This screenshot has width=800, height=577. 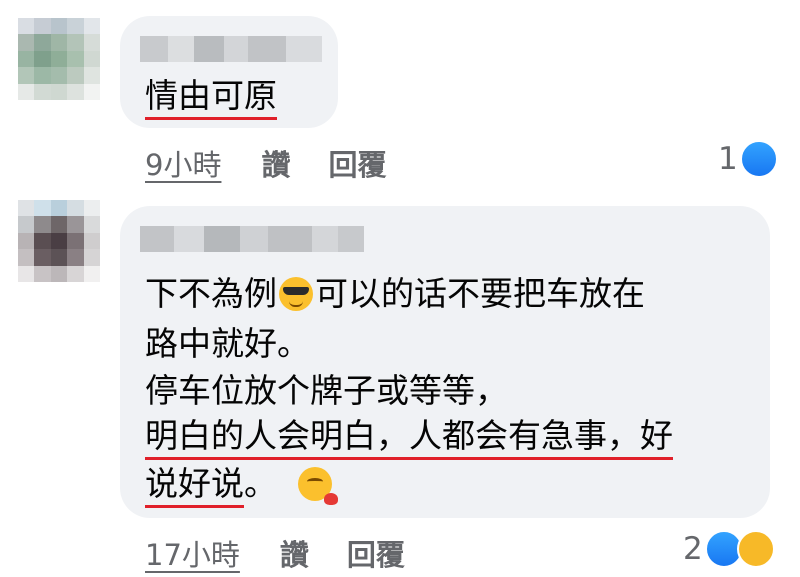 What do you see at coordinates (755, 549) in the screenshot?
I see `care-icon` at bounding box center [755, 549].